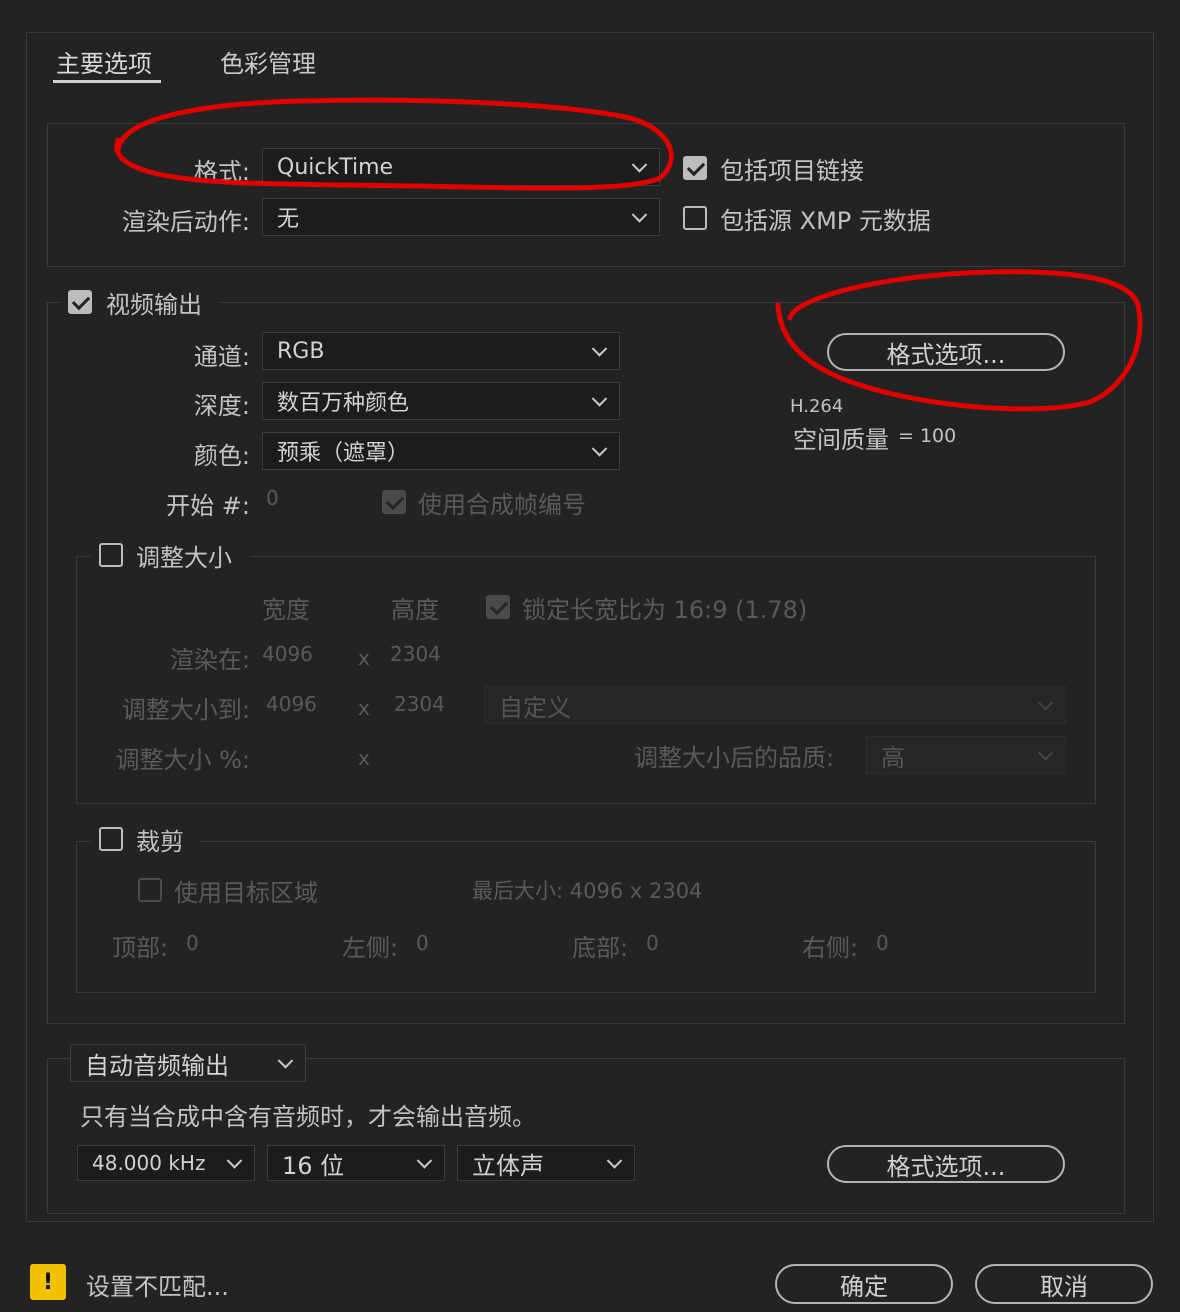  I want to click on format-group, so click(586, 195).